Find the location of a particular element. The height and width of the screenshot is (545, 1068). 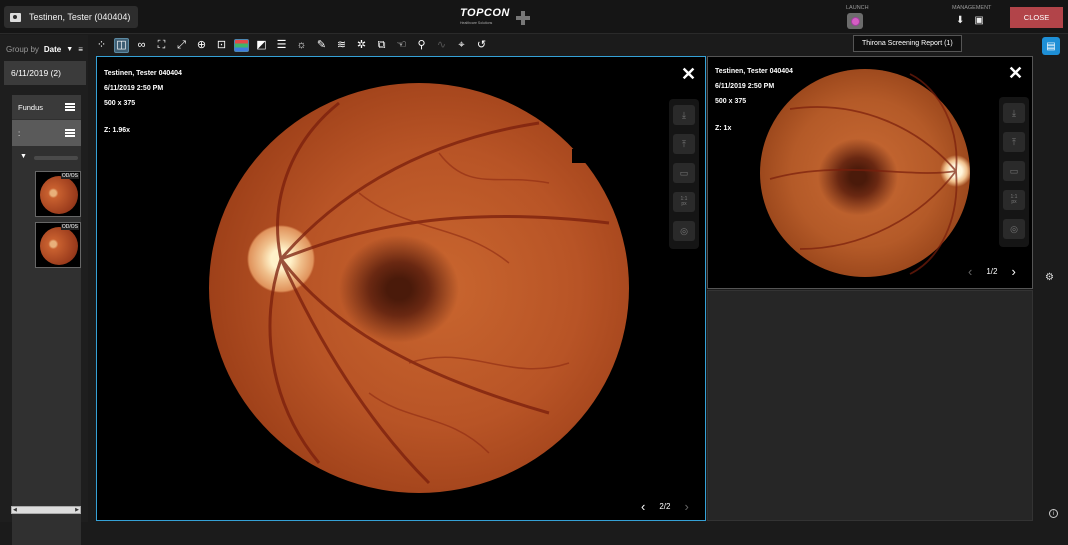

patient-tab: Testinen, Tester (040404) is located at coordinates (71, 17).